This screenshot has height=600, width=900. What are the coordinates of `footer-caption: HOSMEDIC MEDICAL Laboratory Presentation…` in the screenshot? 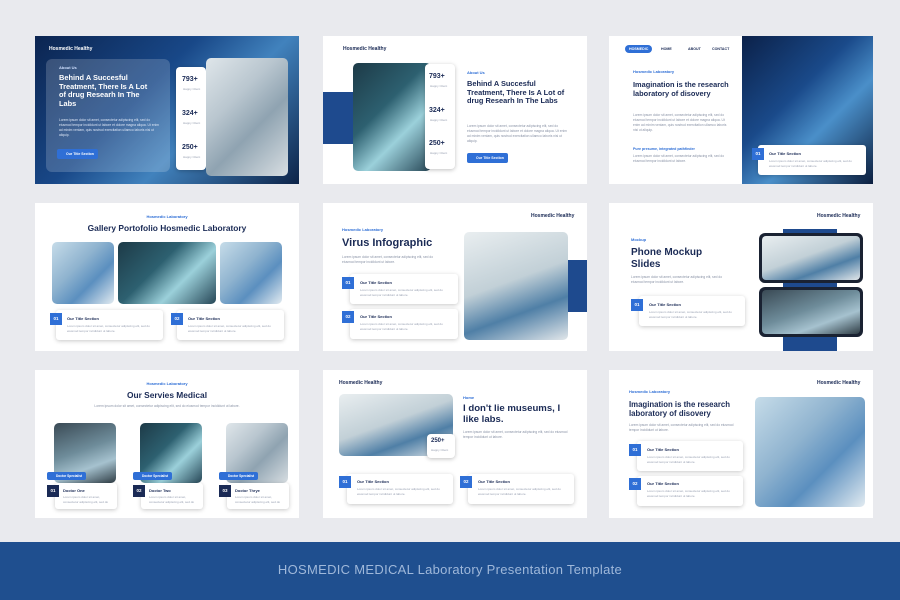 It's located at (450, 569).